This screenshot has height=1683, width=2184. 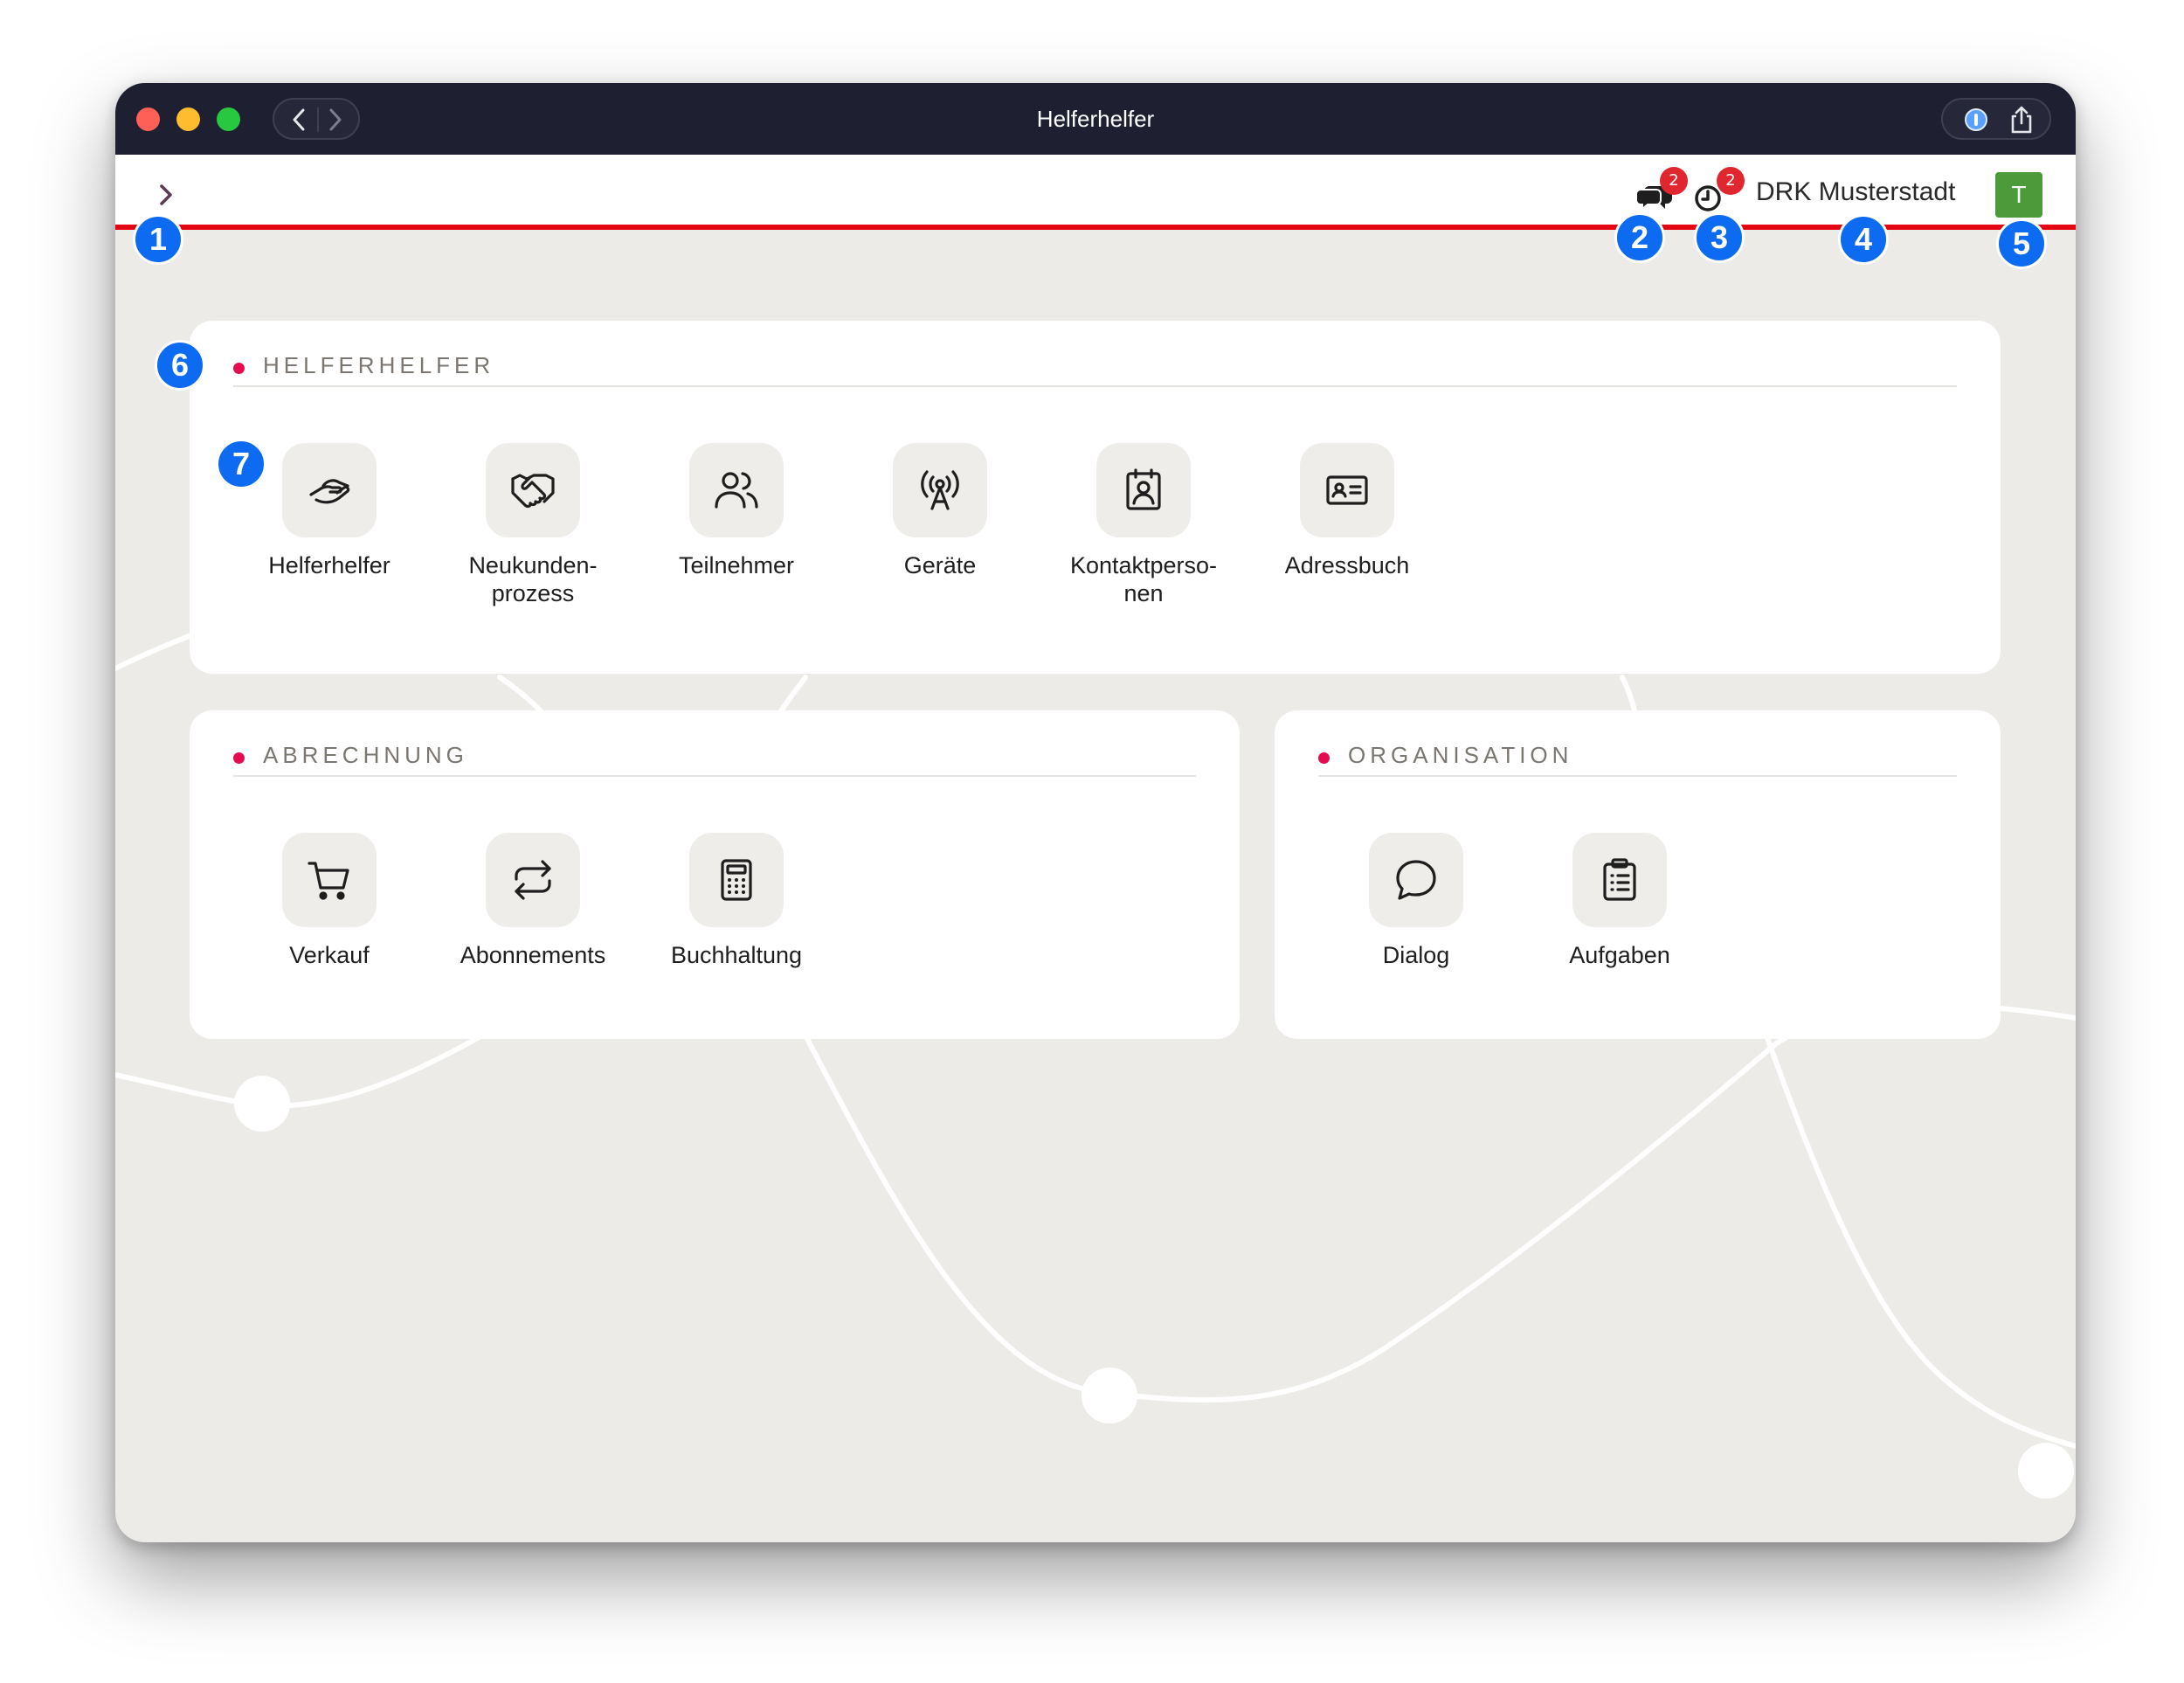 I want to click on annotation-marker-1: 1, so click(x=158, y=239).